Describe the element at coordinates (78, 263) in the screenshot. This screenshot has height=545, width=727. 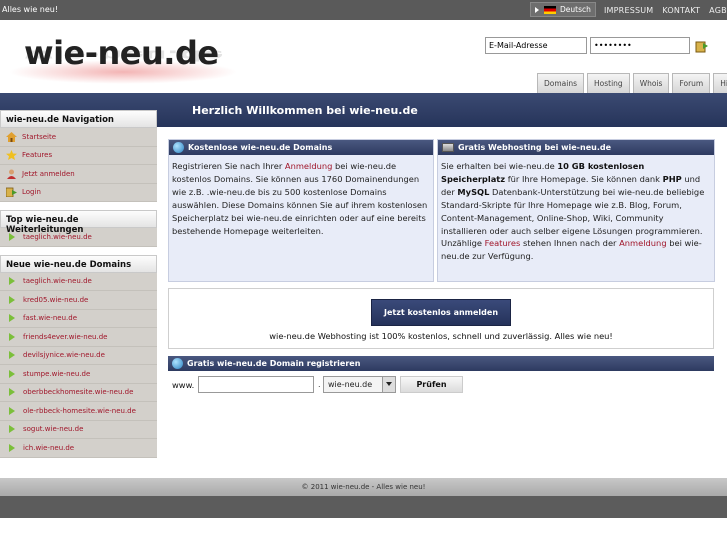
I see `sidebar-new-title: Neue wie-neu.de Domains` at that location.